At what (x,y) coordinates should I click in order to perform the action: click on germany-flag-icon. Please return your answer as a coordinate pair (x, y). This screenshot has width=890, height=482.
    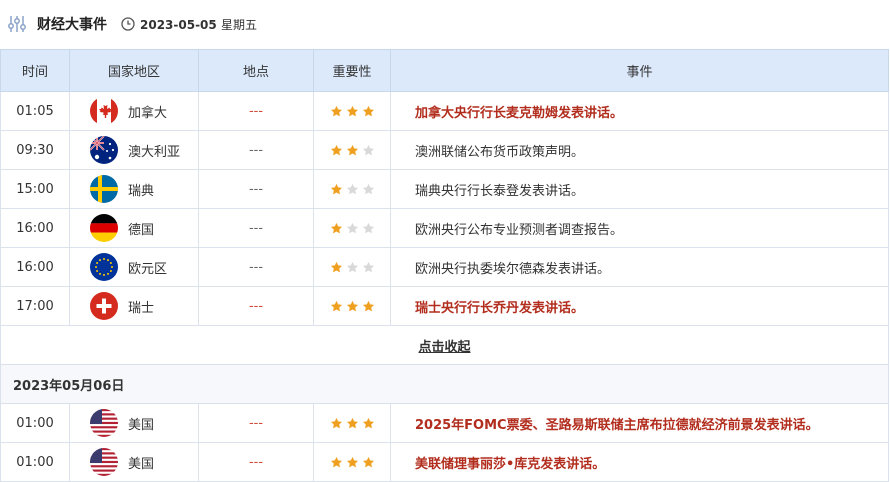
    Looking at the image, I should click on (104, 228).